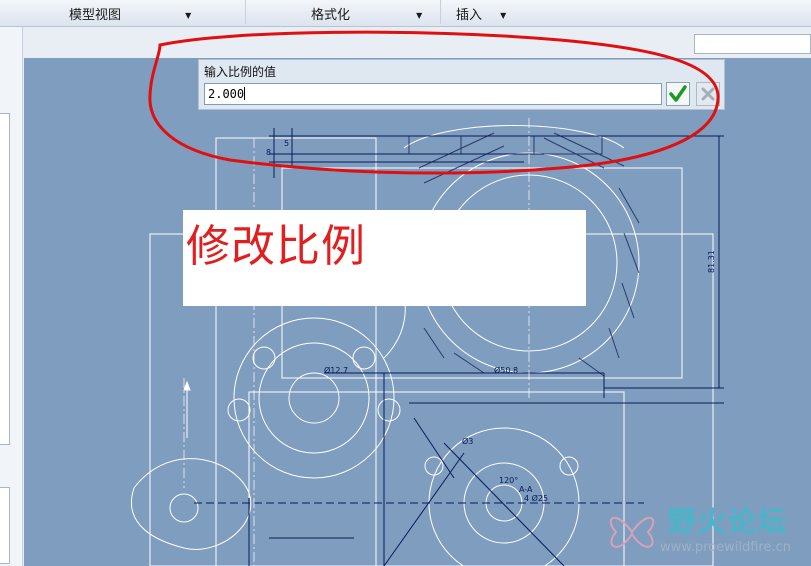 The width and height of the screenshot is (811, 566). What do you see at coordinates (366, 13) in the screenshot?
I see `ribbon-group-format: 格式化 ▼` at bounding box center [366, 13].